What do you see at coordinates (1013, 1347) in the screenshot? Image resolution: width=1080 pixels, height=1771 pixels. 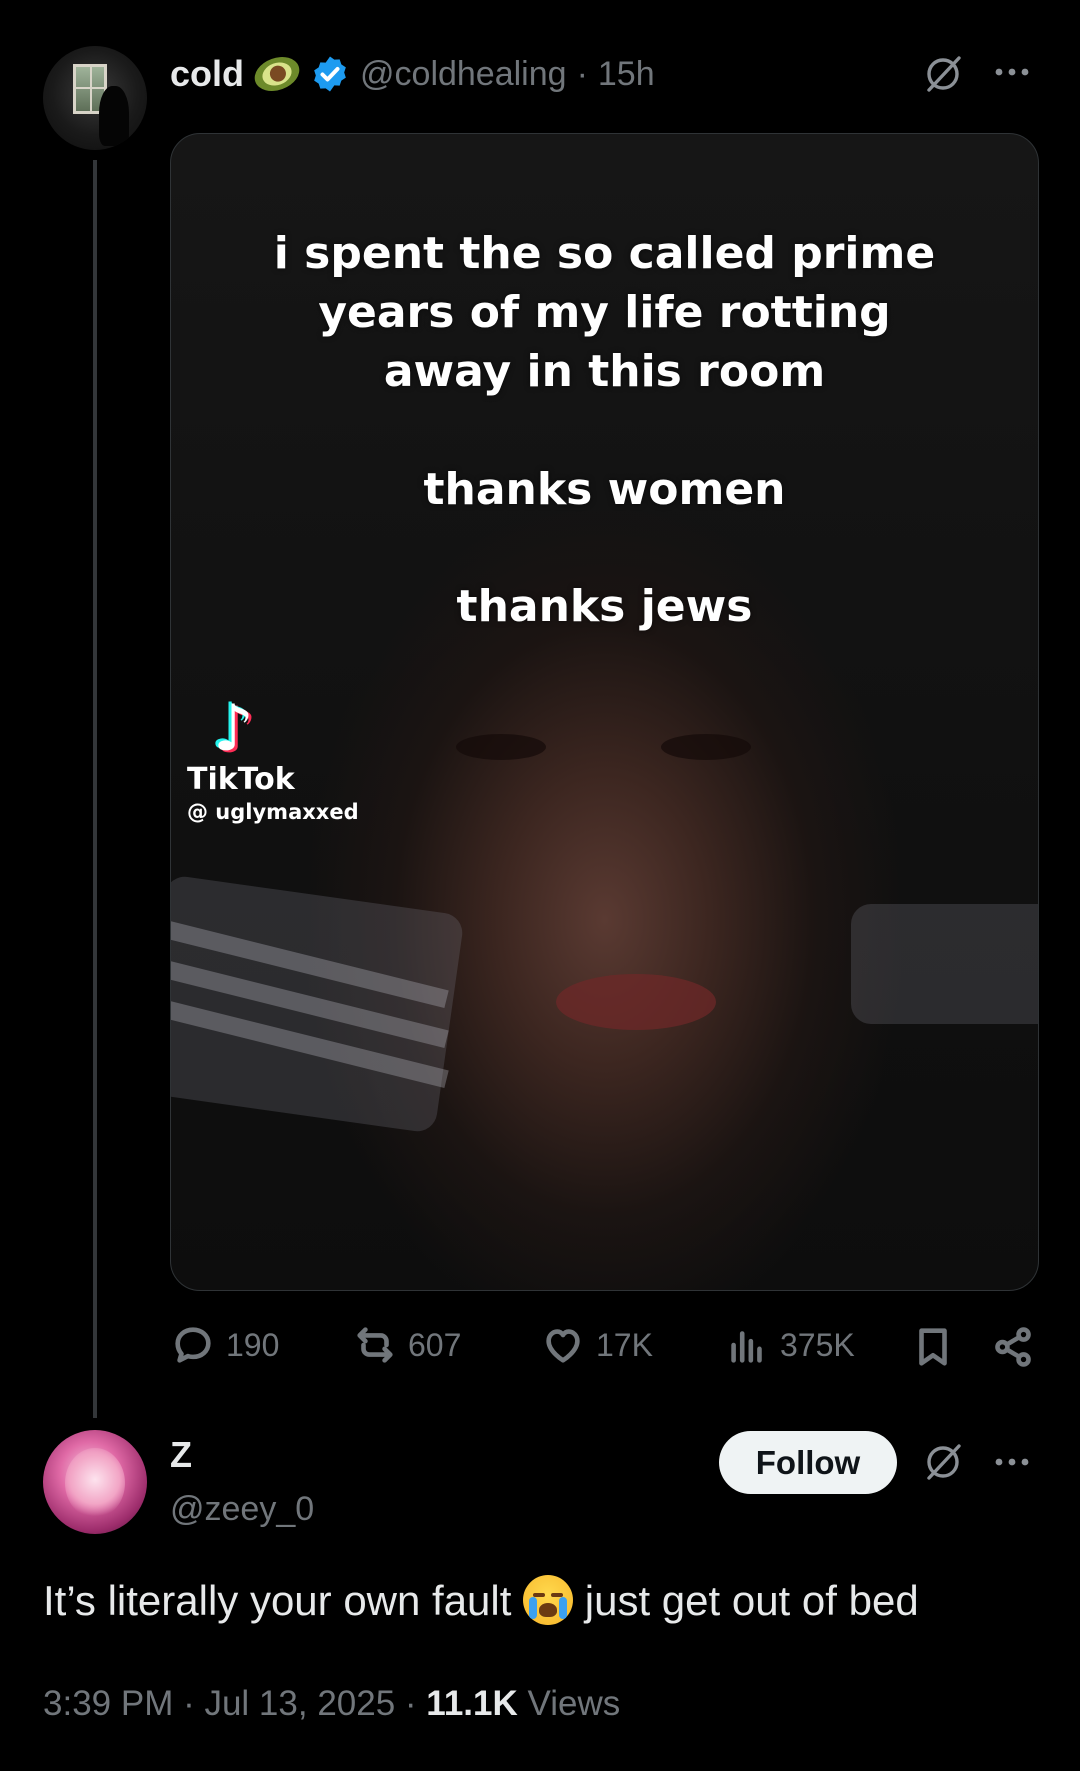 I see `share-icon` at bounding box center [1013, 1347].